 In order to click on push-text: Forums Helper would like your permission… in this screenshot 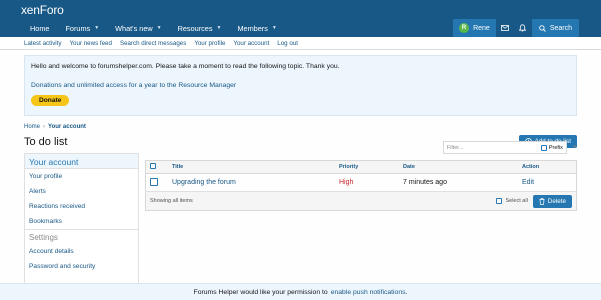, I will do `click(260, 292)`.